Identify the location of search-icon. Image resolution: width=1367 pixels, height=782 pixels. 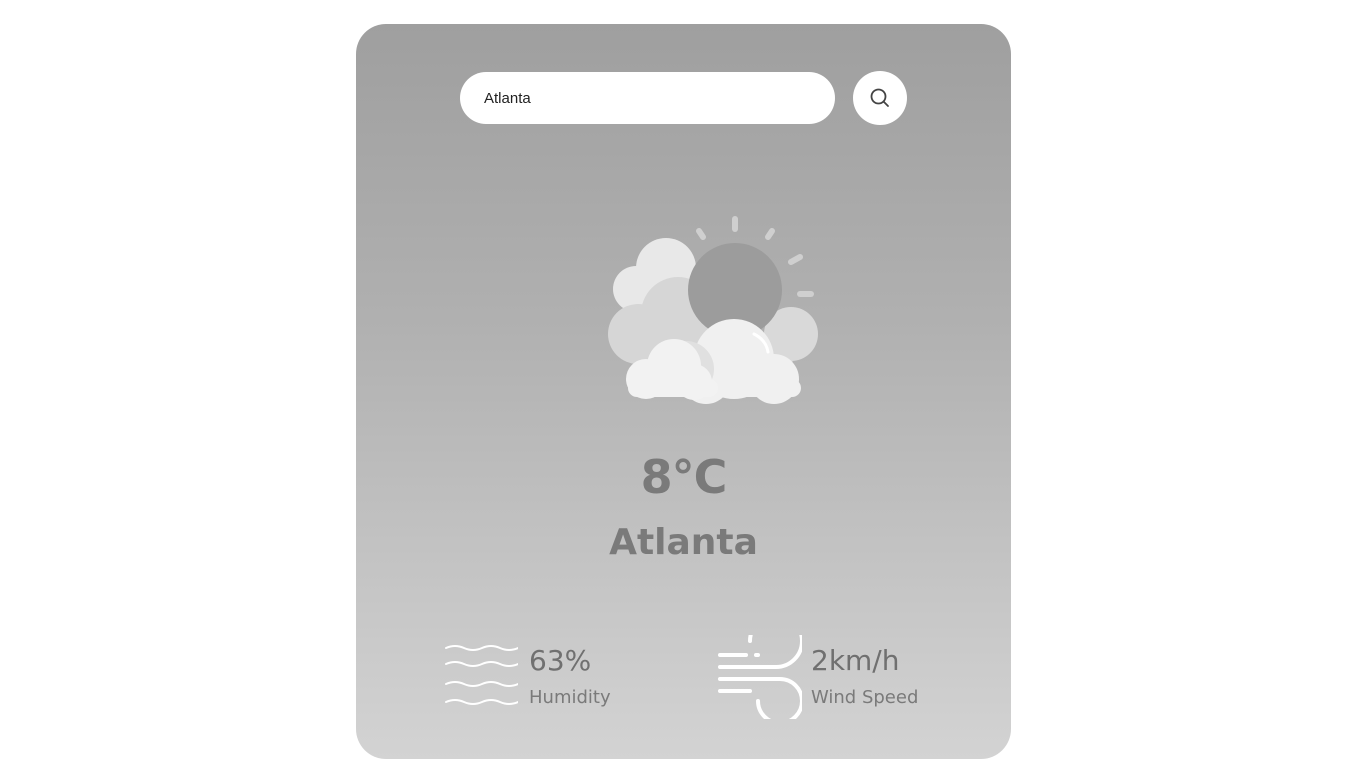
(879, 97).